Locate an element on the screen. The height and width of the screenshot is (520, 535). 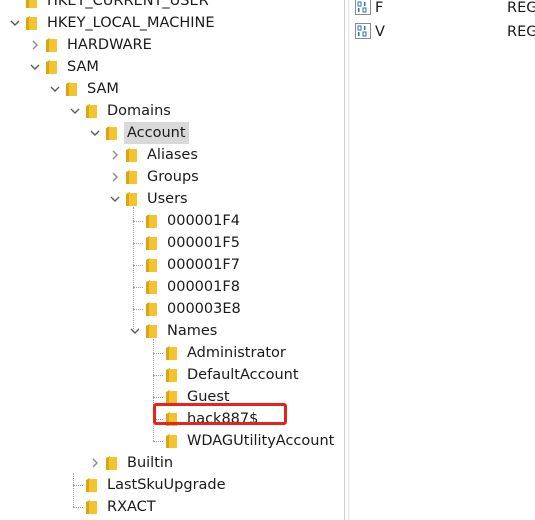
value-row: F REG is located at coordinates (442, 9).